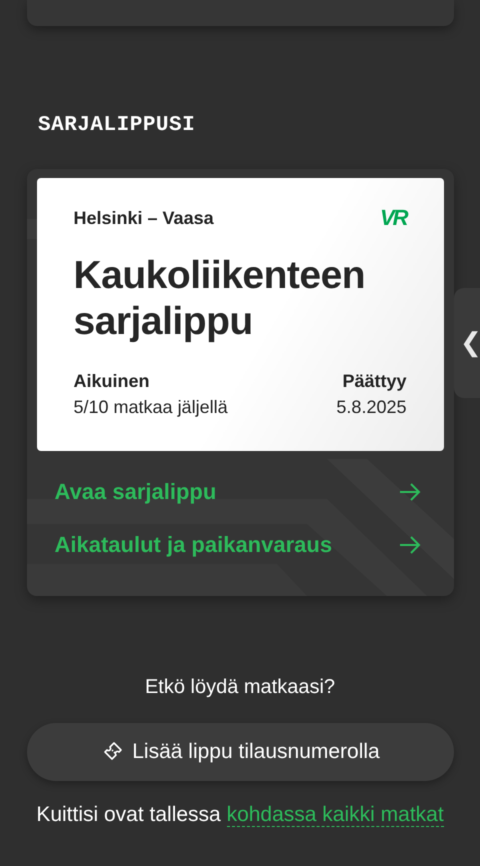  Describe the element at coordinates (112, 381) in the screenshot. I see `passenger-label: Aikuinen` at that location.